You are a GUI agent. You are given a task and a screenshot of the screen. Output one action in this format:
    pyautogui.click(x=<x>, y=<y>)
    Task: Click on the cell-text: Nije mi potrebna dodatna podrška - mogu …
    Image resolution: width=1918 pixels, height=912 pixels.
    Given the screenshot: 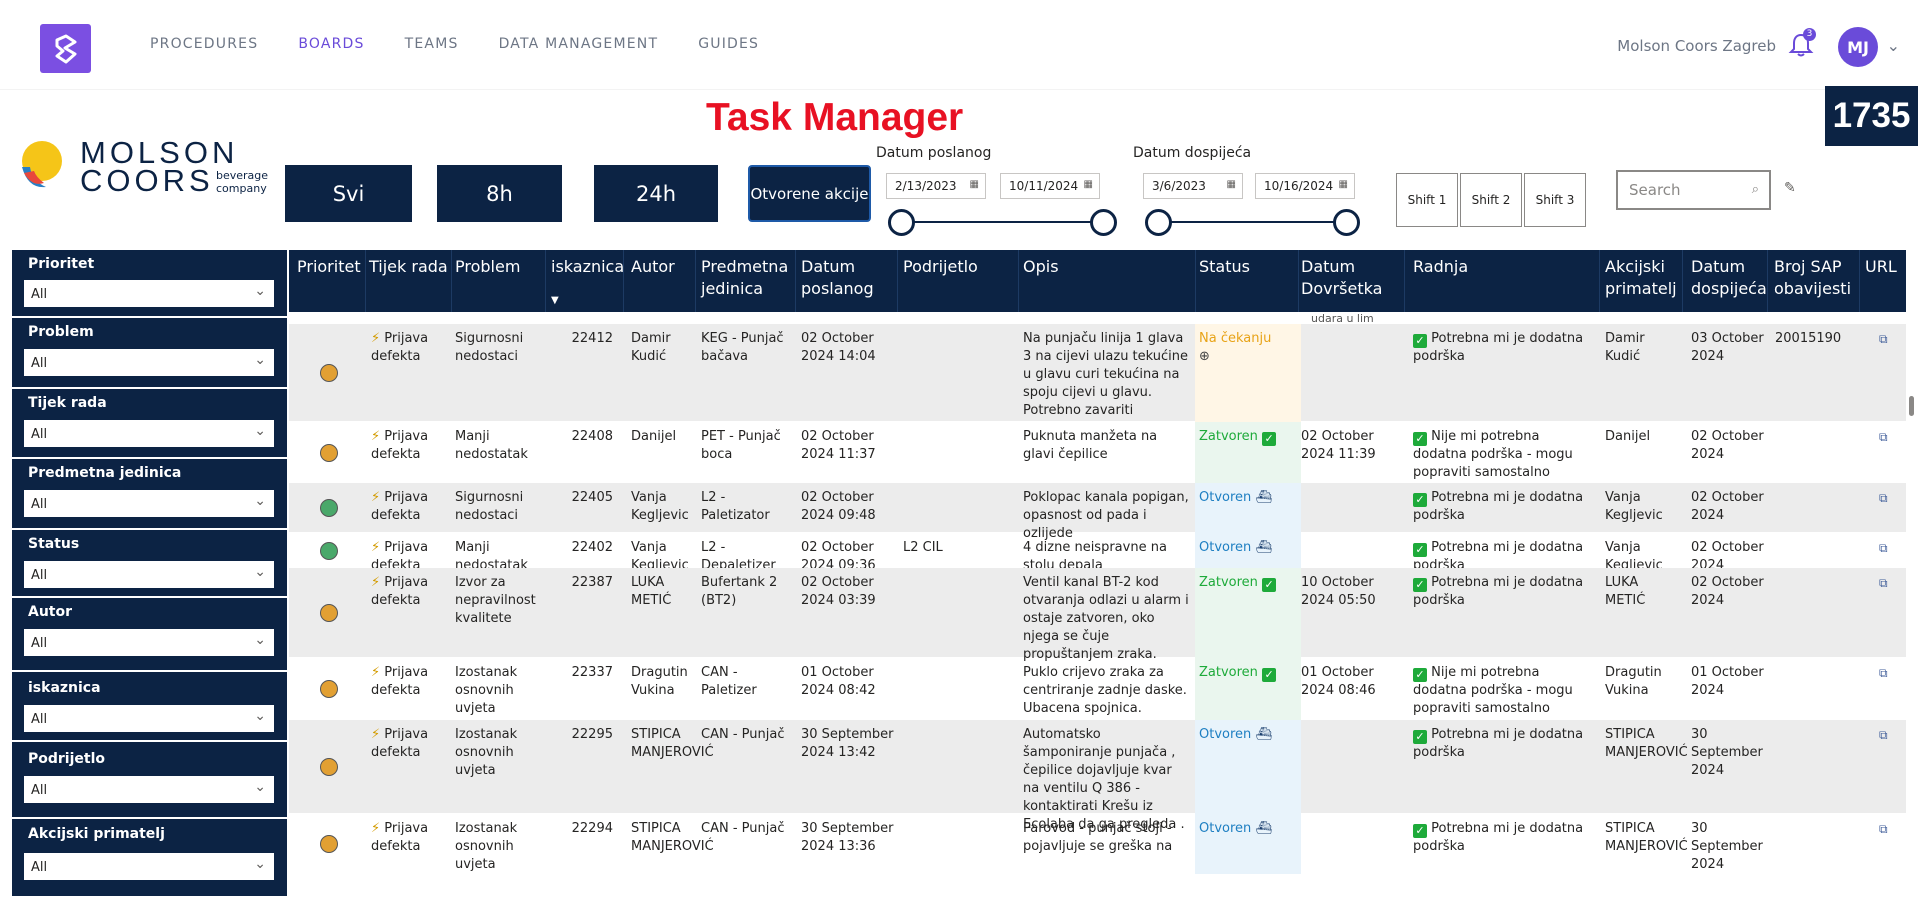 What is the action you would take?
    pyautogui.click(x=1493, y=454)
    